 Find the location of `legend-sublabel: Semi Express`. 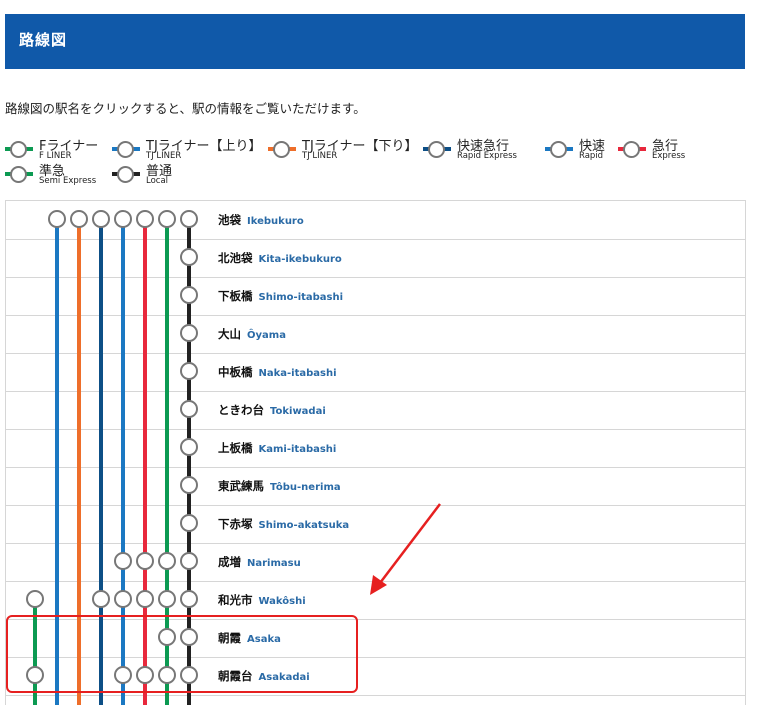

legend-sublabel: Semi Express is located at coordinates (68, 181).